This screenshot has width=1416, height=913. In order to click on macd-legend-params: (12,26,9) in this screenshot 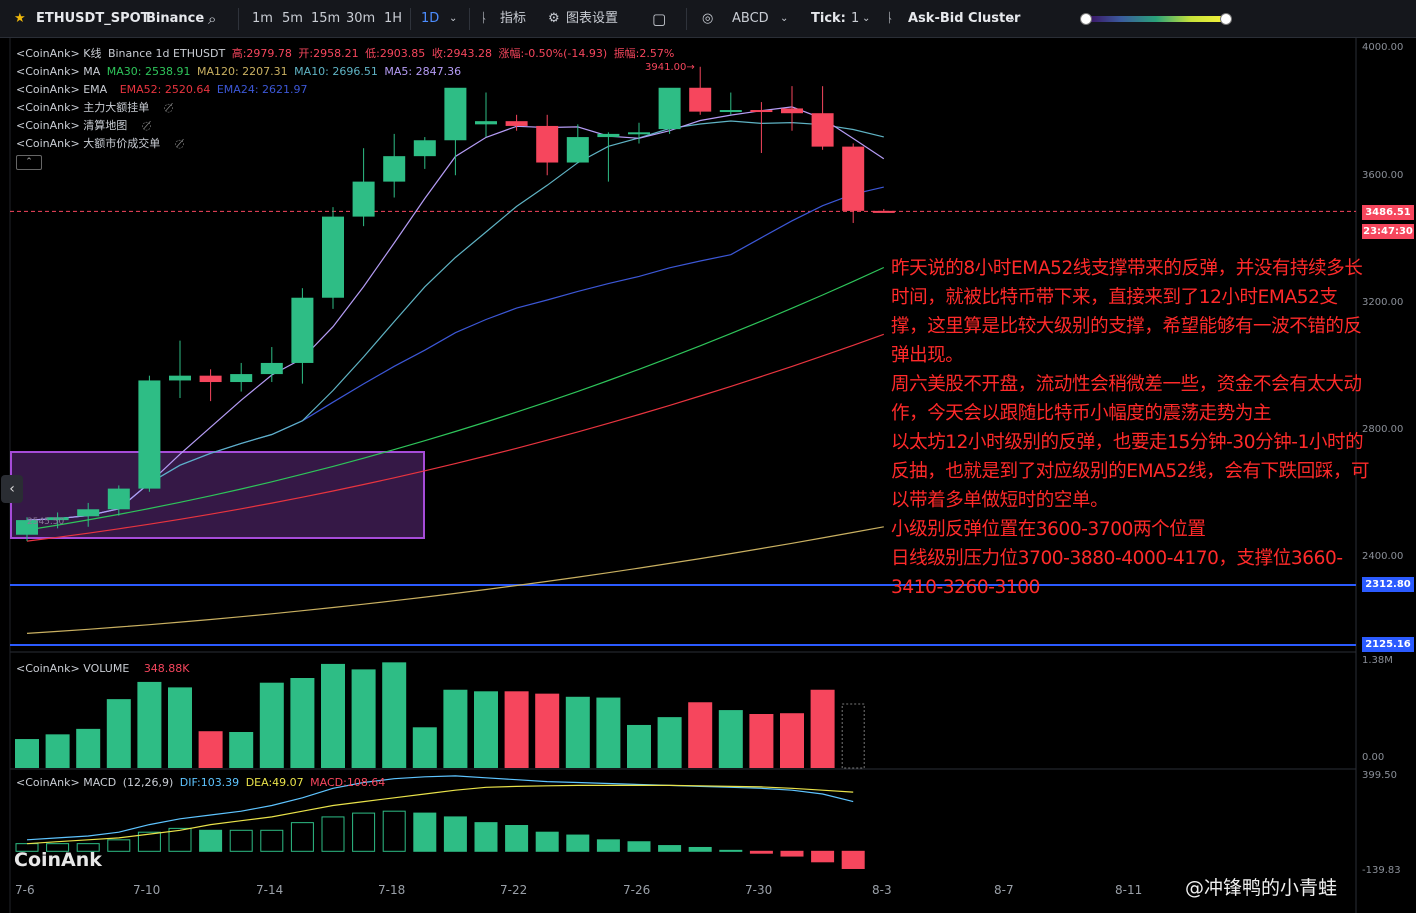, I will do `click(148, 782)`.